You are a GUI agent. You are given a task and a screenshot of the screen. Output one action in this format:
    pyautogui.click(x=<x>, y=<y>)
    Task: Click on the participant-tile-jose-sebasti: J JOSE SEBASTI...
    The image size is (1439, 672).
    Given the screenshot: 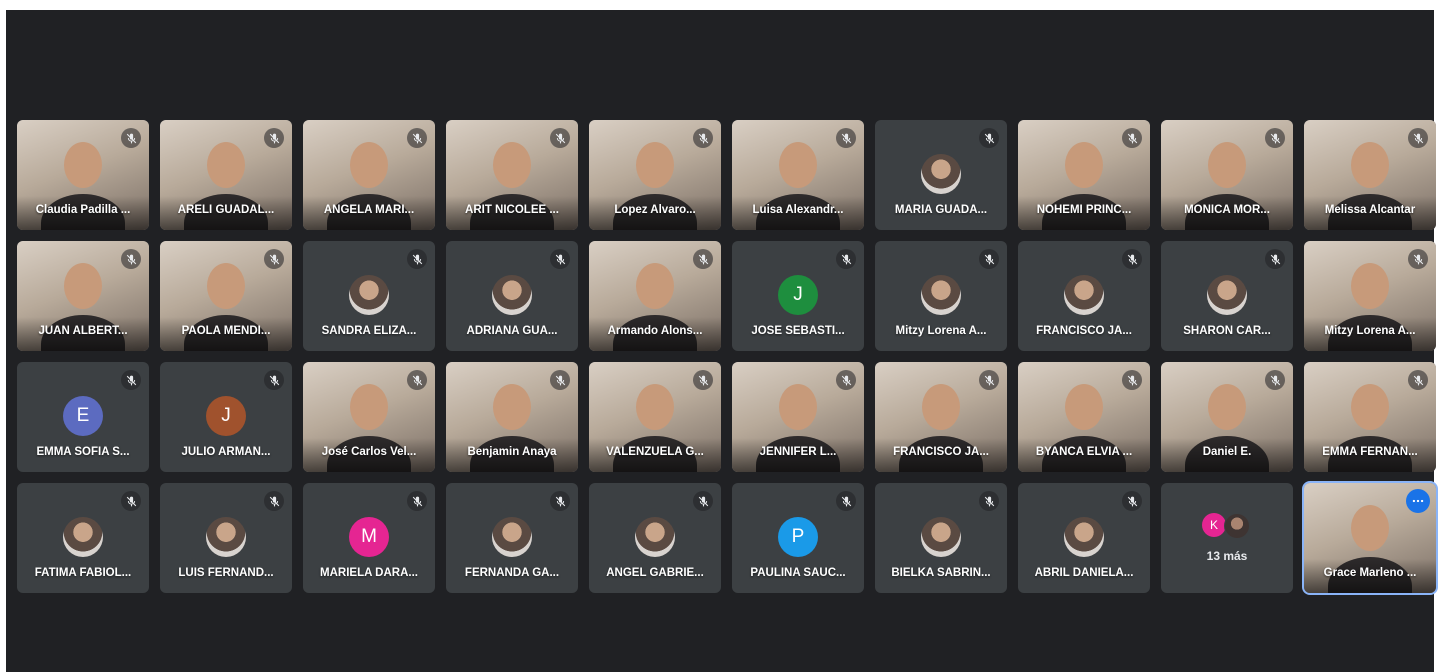 What is the action you would take?
    pyautogui.click(x=798, y=296)
    